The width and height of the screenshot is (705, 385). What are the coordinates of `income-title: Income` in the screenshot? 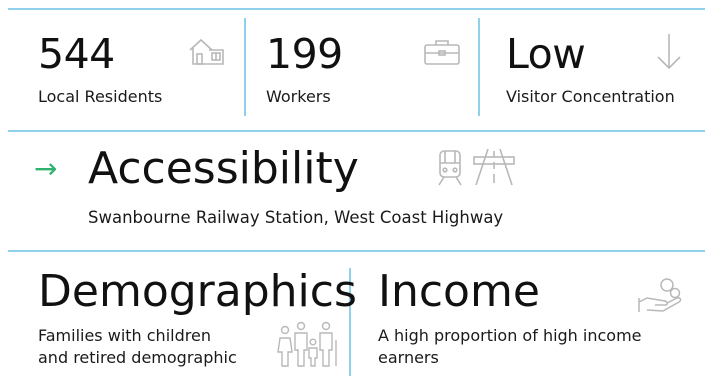 It's located at (459, 291).